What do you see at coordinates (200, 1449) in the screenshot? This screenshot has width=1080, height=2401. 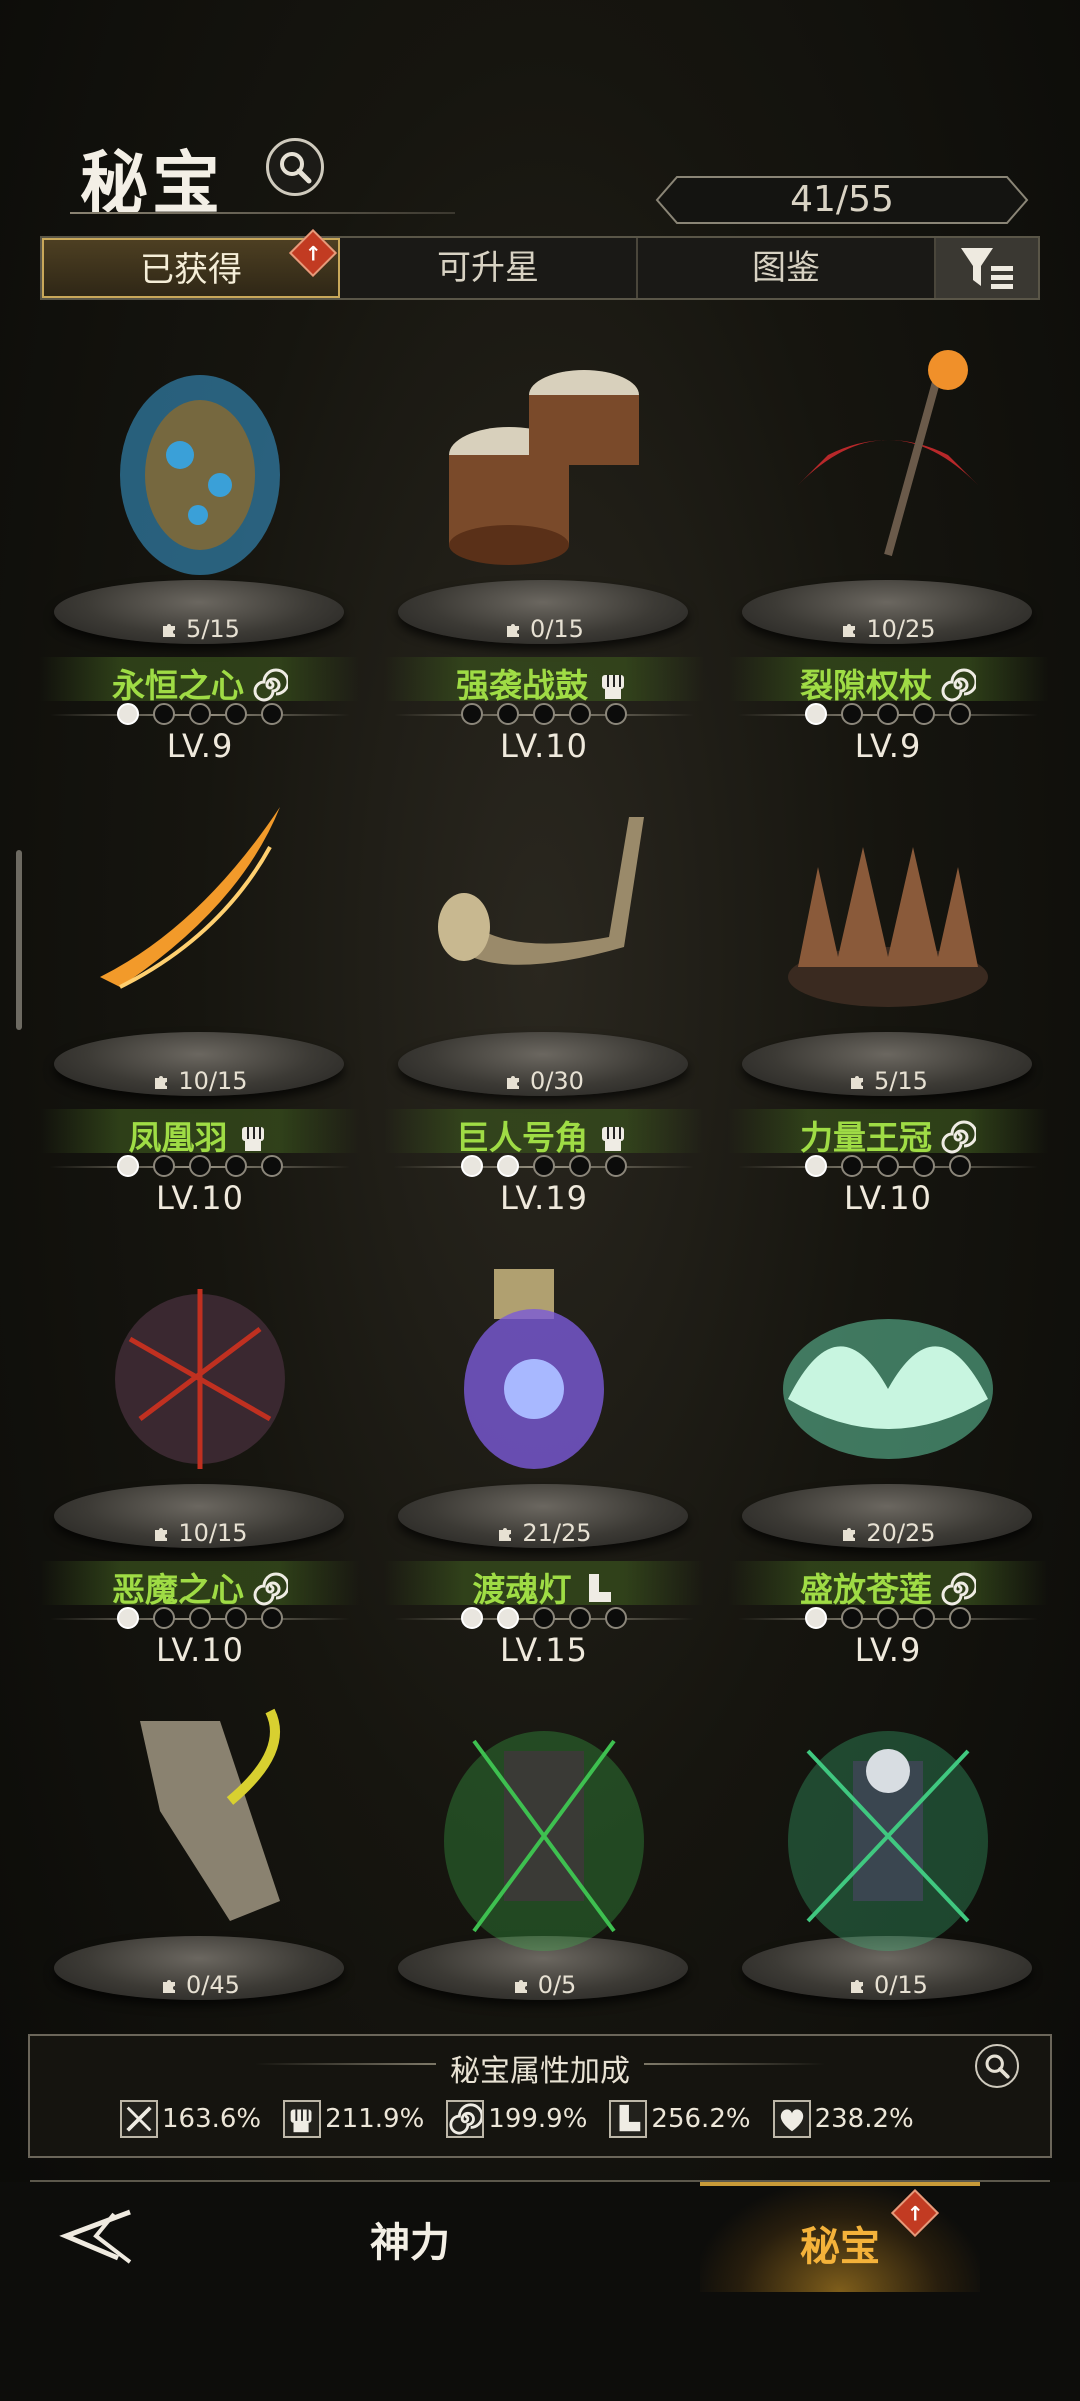 I see `treasure-card: 10/15 恶魔之心 LV.10` at bounding box center [200, 1449].